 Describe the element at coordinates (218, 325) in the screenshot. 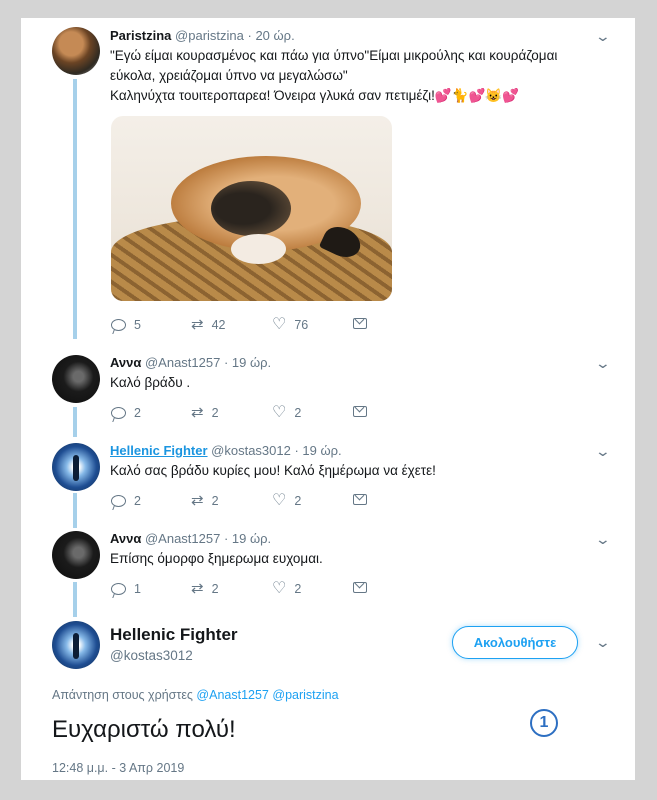

I see `retweet-count: 42` at that location.